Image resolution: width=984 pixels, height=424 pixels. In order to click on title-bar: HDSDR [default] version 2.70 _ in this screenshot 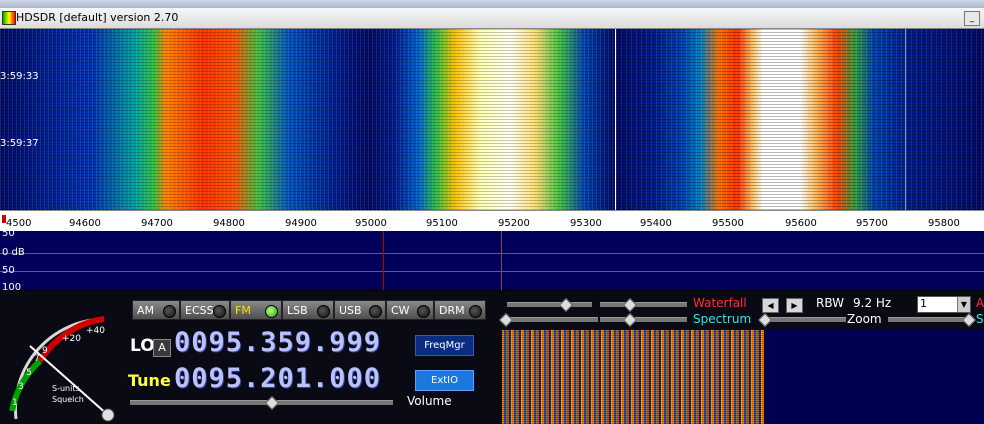, I will do `click(492, 18)`.